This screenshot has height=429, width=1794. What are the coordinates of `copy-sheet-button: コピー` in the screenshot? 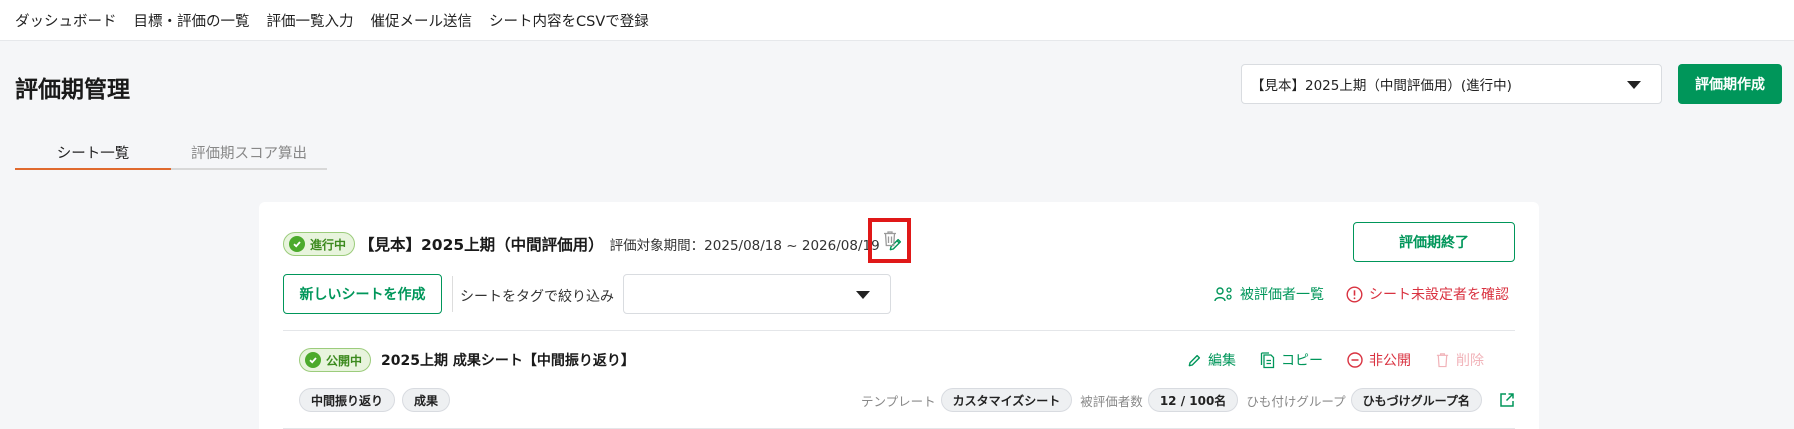 It's located at (1291, 360).